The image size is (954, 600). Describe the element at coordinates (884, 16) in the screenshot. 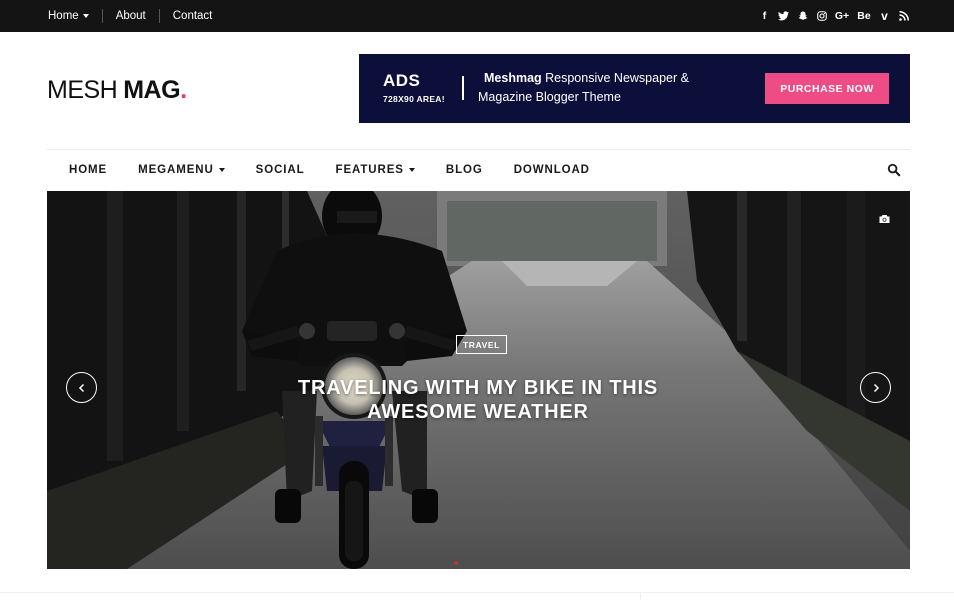

I see `vimeo-icon: v` at that location.